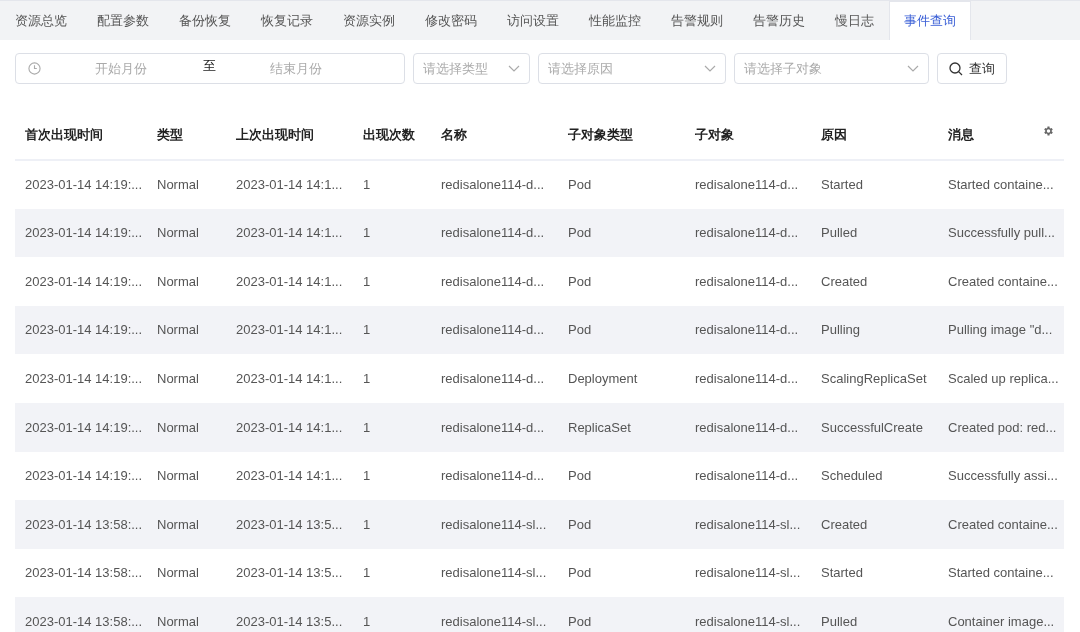  What do you see at coordinates (389, 134) in the screenshot?
I see `column-header: 出现次数` at bounding box center [389, 134].